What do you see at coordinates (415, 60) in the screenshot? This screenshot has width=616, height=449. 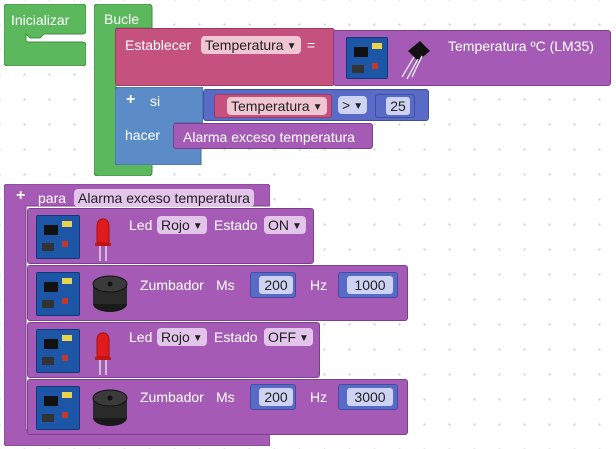 I see `lm35-sensor-icon` at bounding box center [415, 60].